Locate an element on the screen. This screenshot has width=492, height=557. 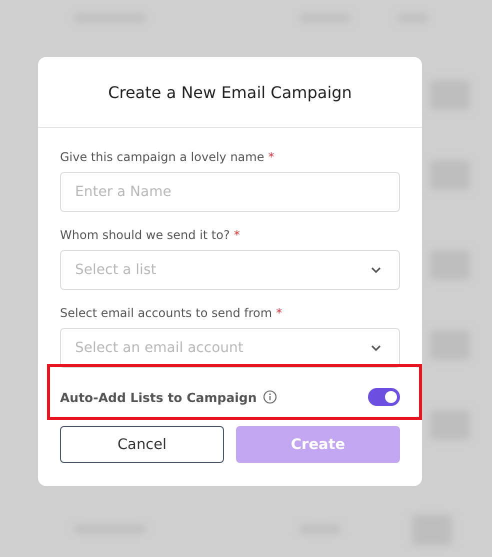
field-label: Whom should we send it to? is located at coordinates (145, 235).